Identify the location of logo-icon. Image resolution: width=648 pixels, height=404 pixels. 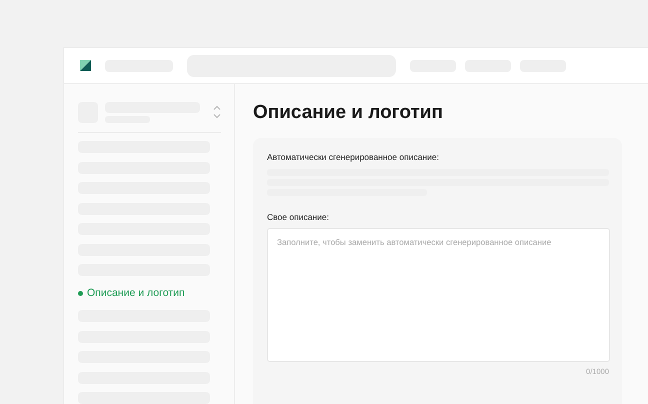
(85, 65).